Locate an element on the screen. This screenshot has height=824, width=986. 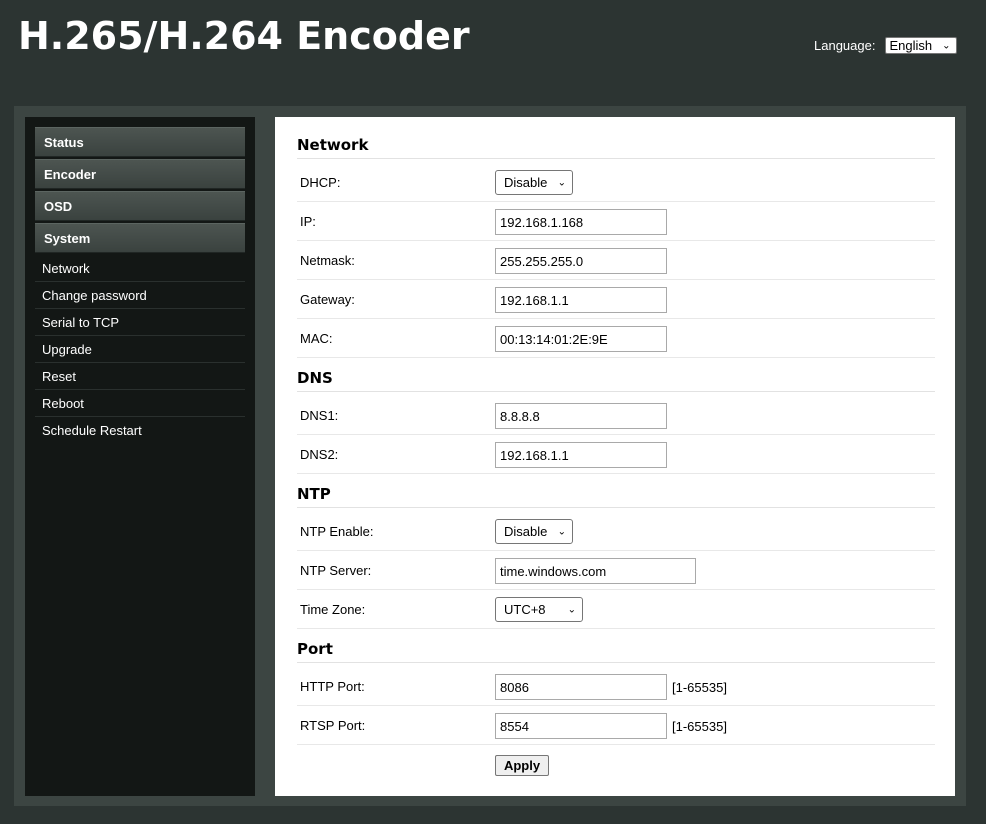
section-title-ntp: NTP is located at coordinates (616, 494).